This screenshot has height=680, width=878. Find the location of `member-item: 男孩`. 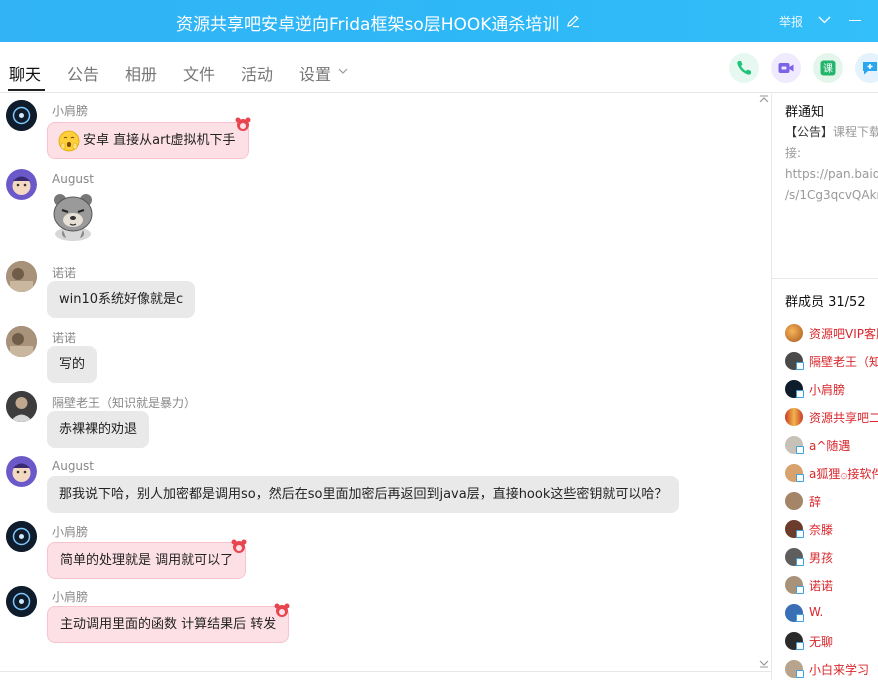

member-item: 男孩 is located at coordinates (831, 557).